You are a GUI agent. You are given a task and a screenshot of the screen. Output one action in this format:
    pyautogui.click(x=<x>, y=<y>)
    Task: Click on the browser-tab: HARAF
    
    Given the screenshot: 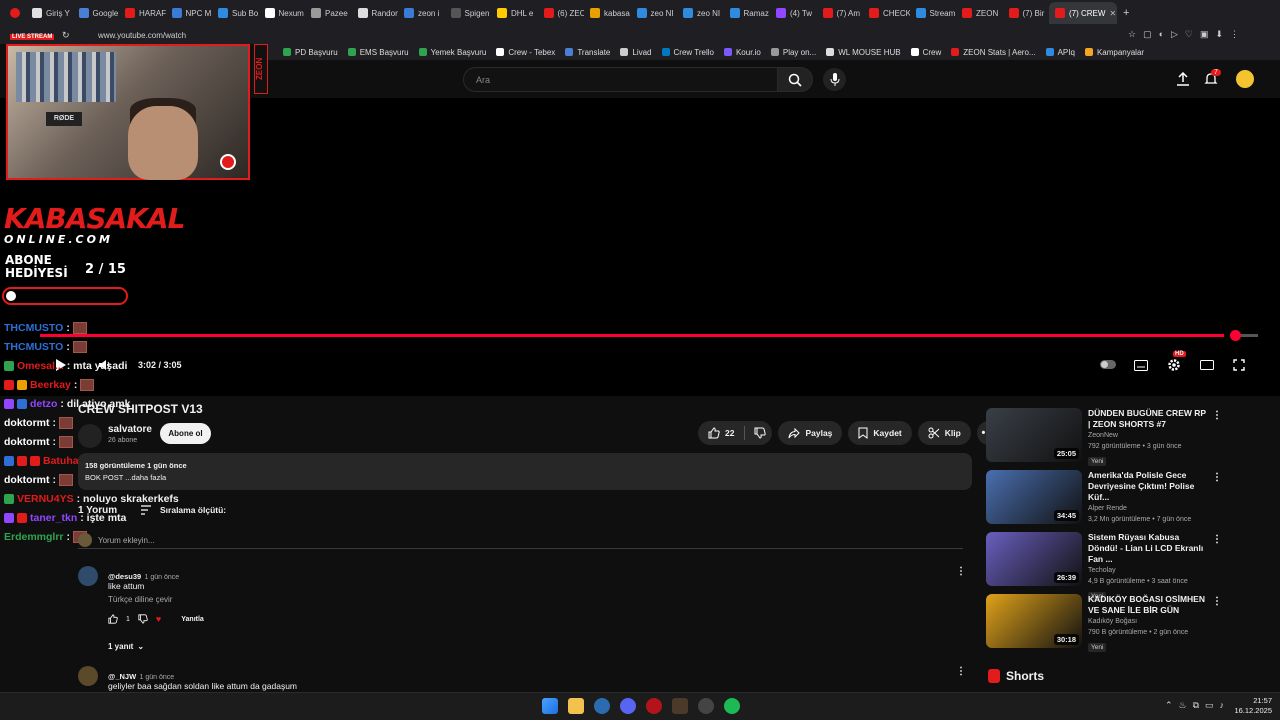 What is the action you would take?
    pyautogui.click(x=142, y=13)
    